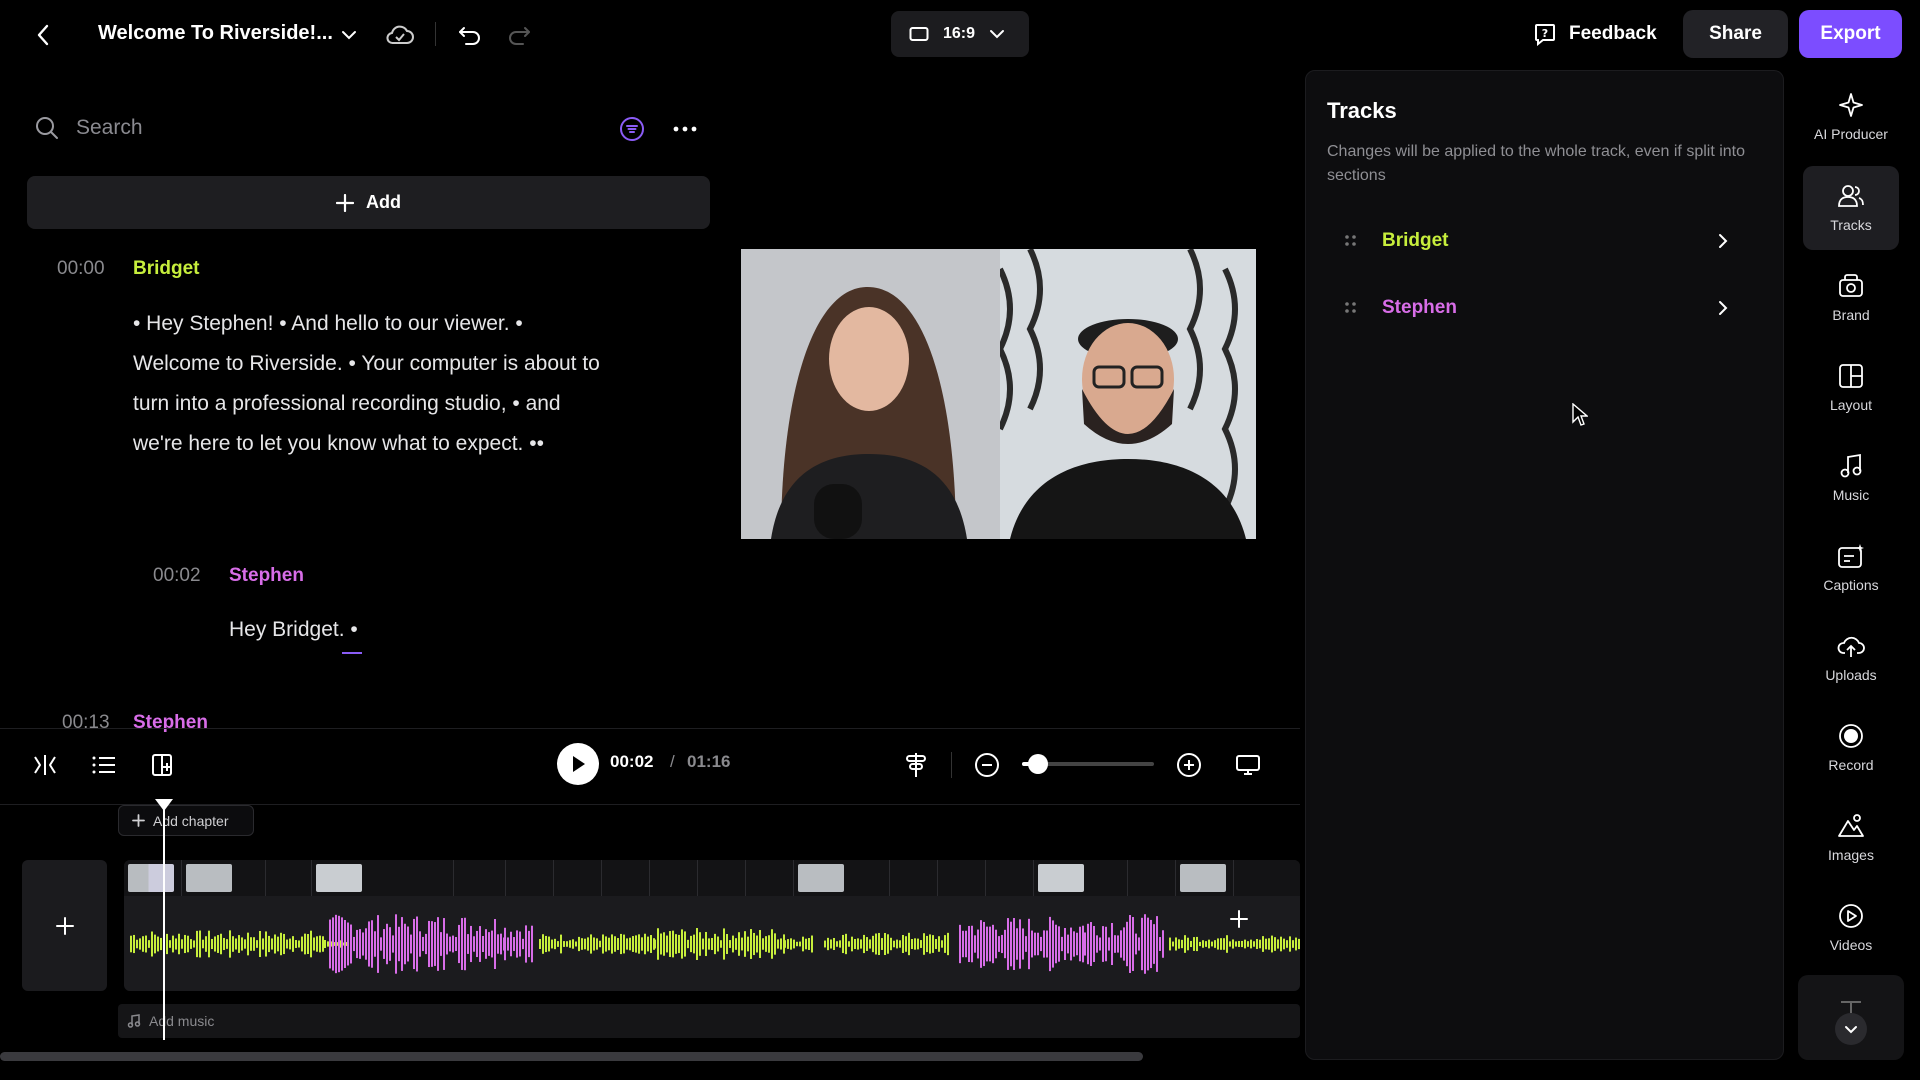 This screenshot has height=1080, width=1920. Describe the element at coordinates (1851, 748) in the screenshot. I see `rail-record: Record` at that location.